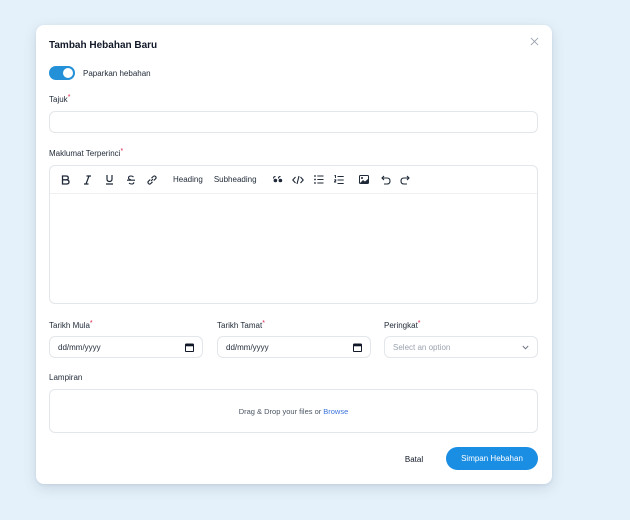 This screenshot has height=520, width=630. I want to click on quote-icon, so click(277, 180).